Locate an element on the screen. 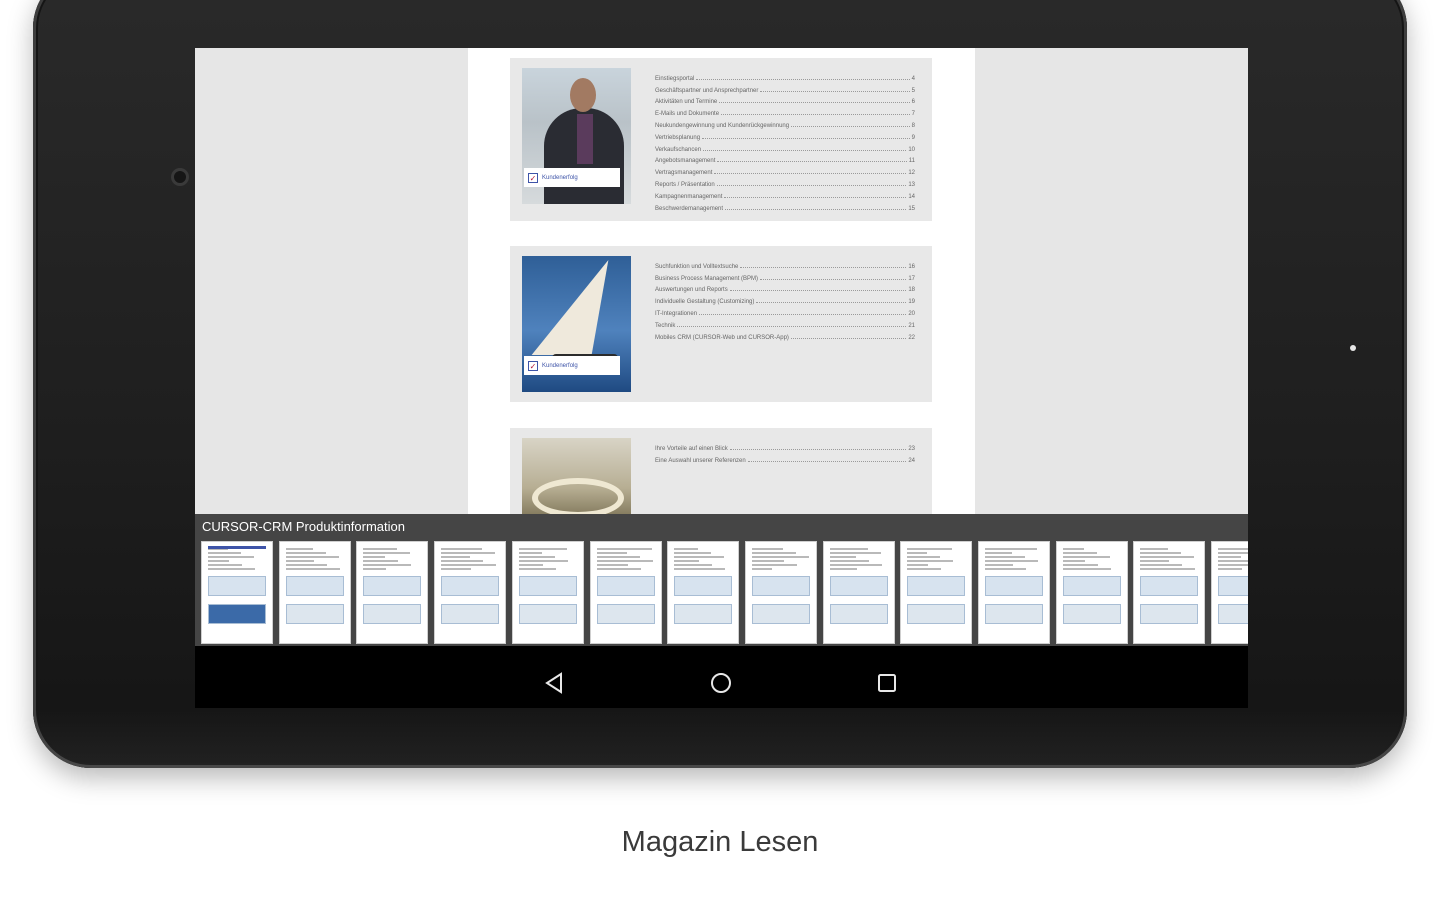 This screenshot has height=900, width=1440. toc-entry-page: 11 is located at coordinates (911, 161).